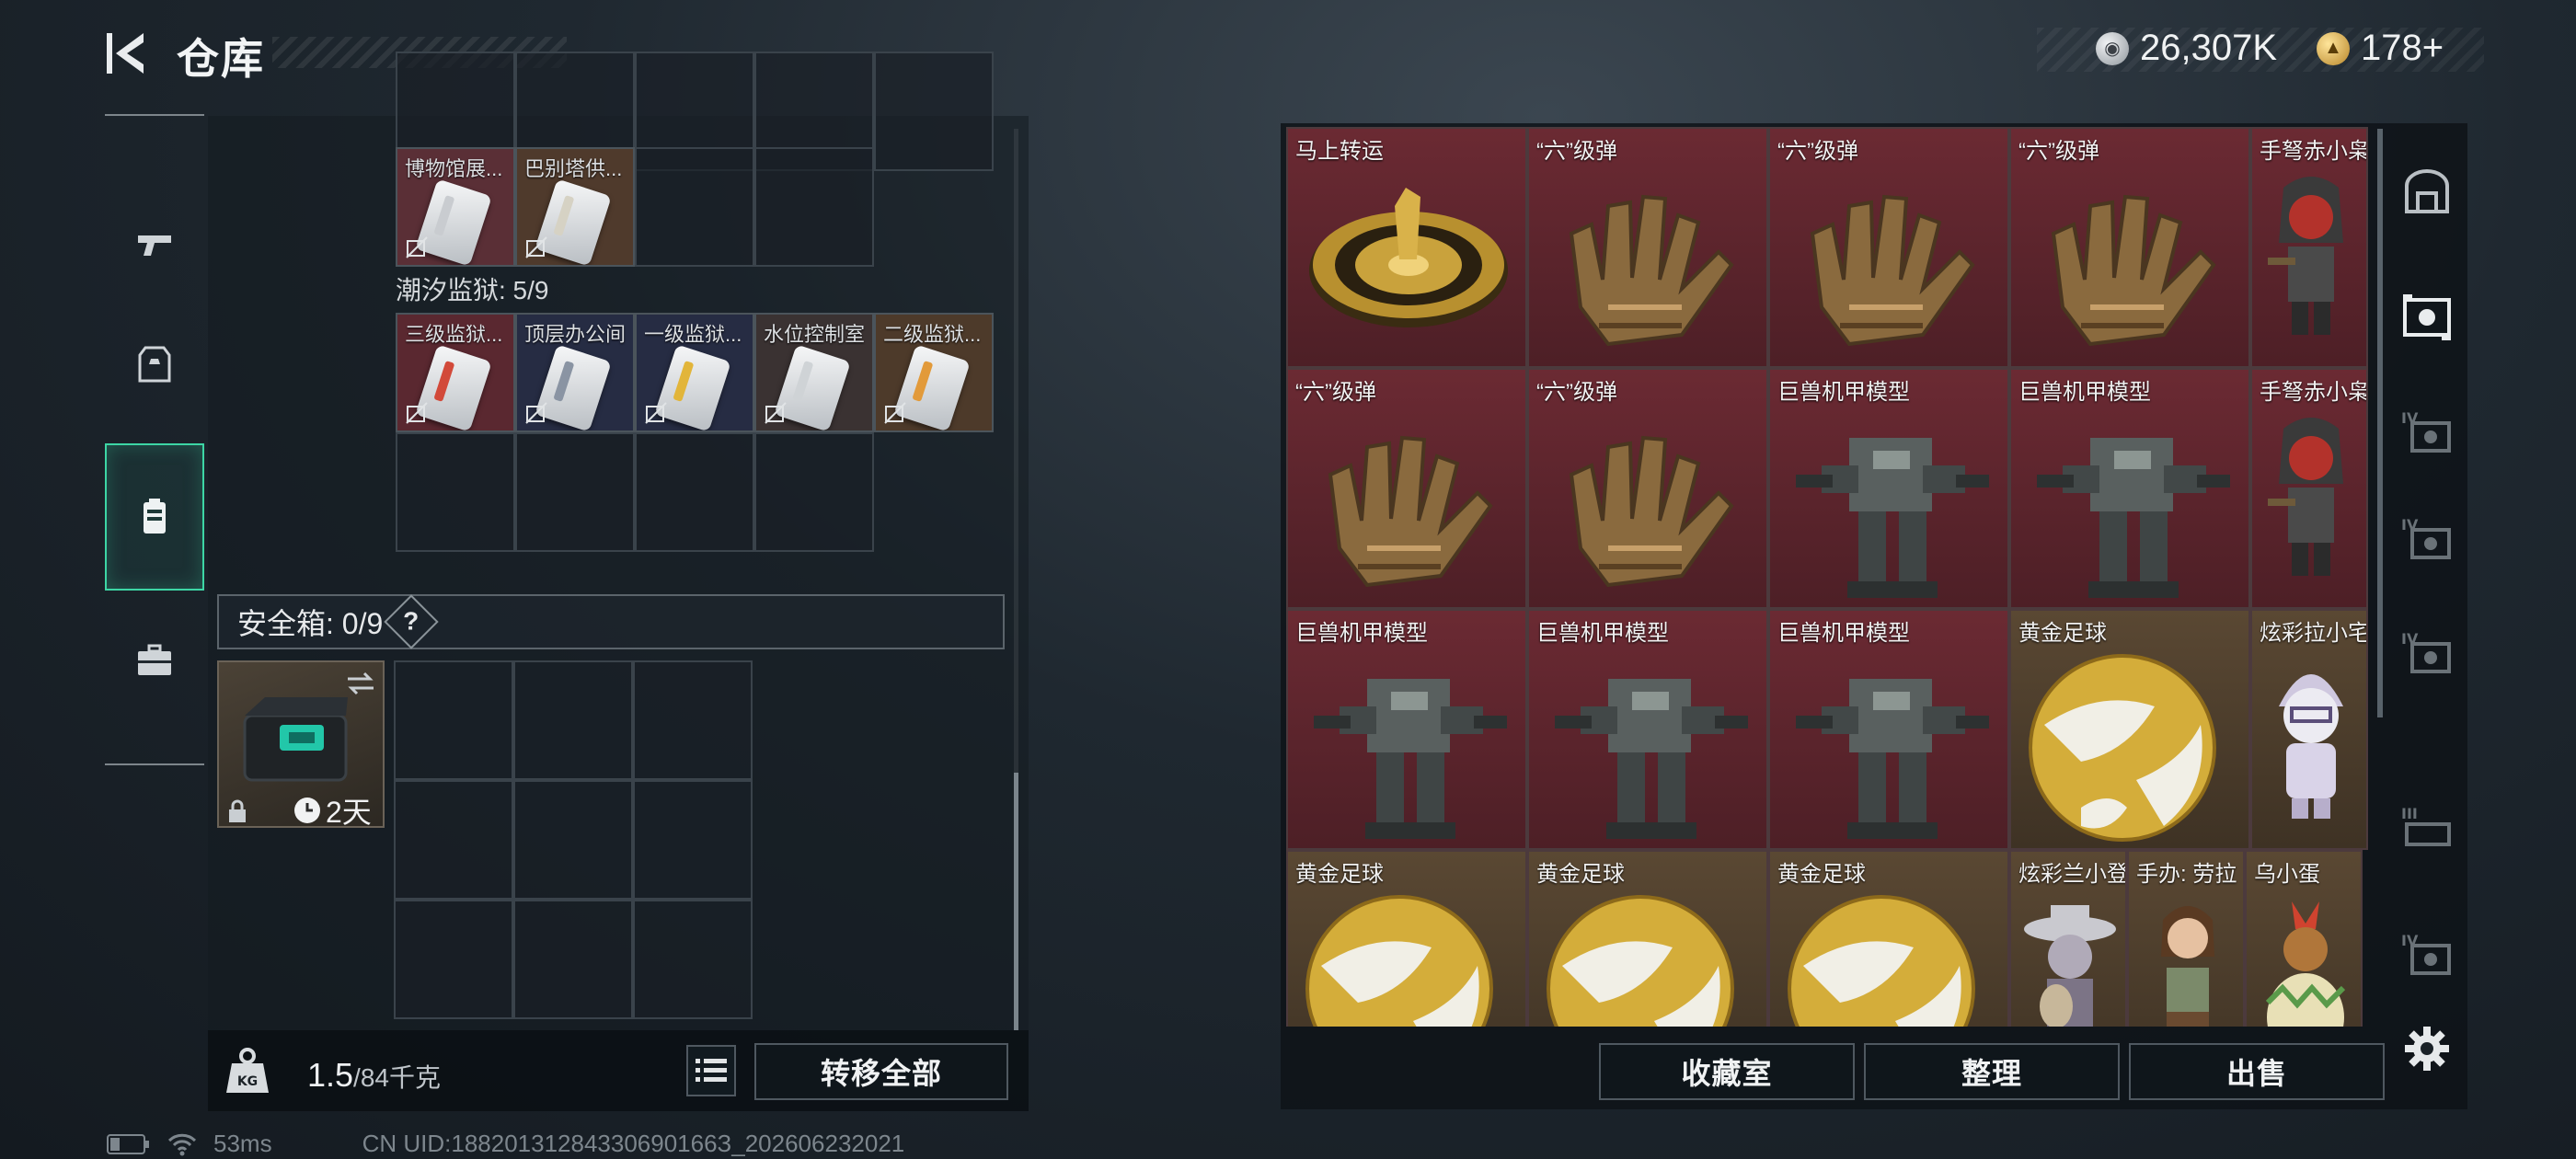 The image size is (2576, 1159). Describe the element at coordinates (2305, 959) in the screenshot. I see `figurine-egg-icon` at that location.